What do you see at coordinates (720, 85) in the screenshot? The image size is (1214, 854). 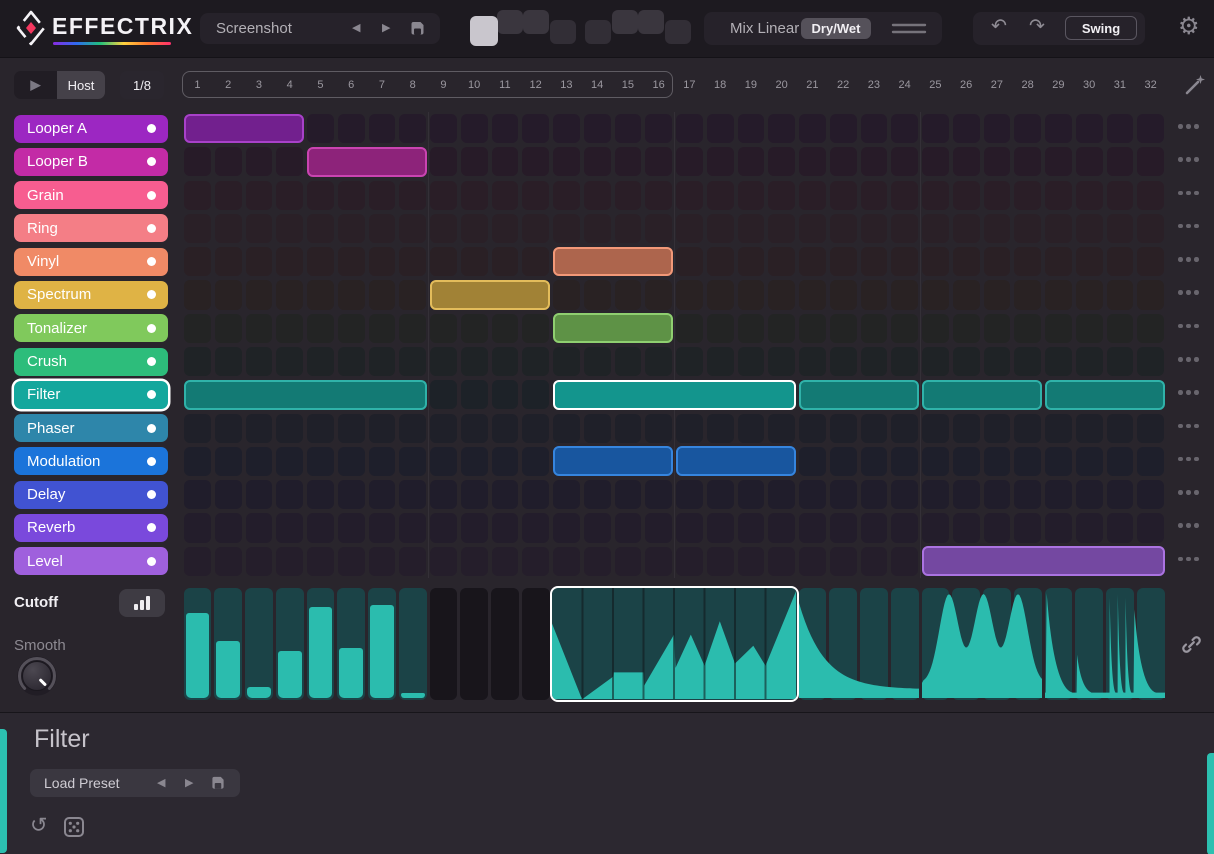 I see `step-number-18: 18` at bounding box center [720, 85].